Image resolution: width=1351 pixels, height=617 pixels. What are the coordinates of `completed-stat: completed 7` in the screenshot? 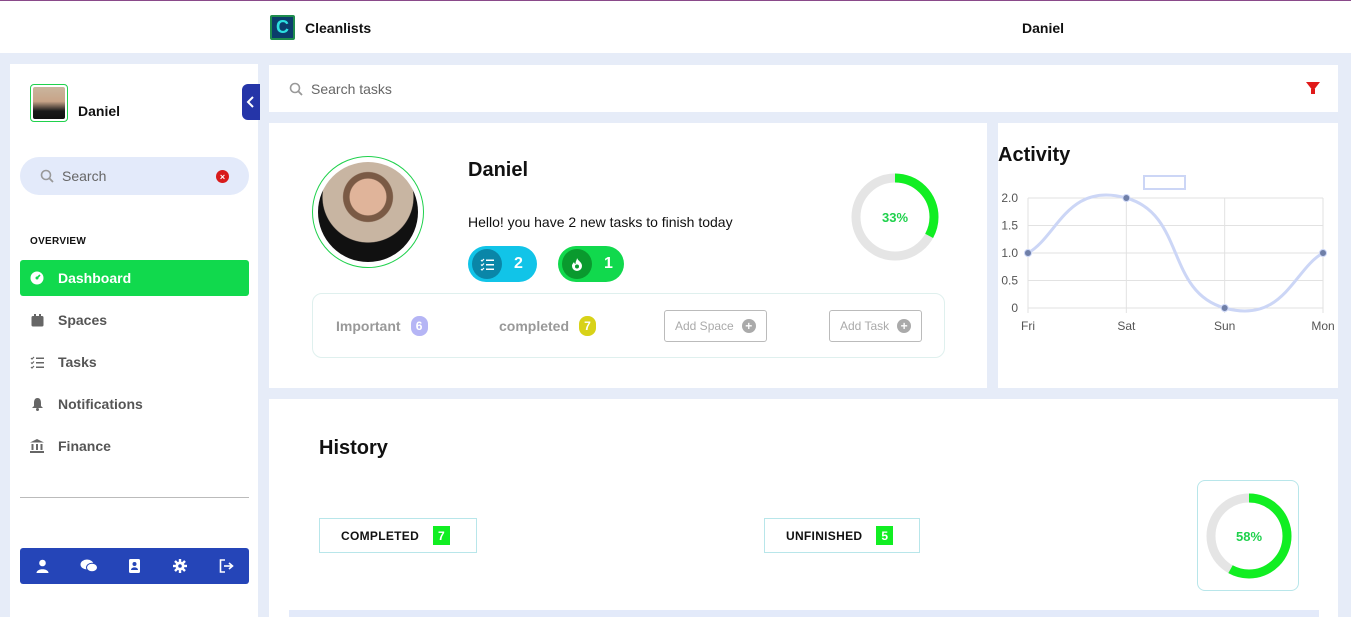 It's located at (548, 326).